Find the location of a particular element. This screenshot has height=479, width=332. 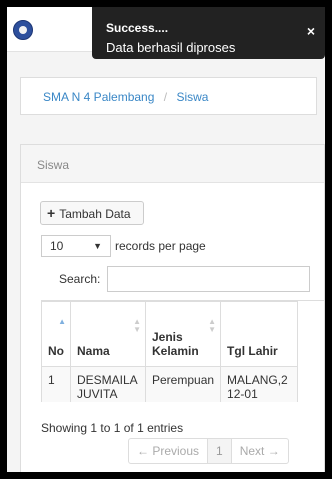

column-header-jenis-kelamin: ▲ ▼ Jenis Kelamin is located at coordinates (183, 334).